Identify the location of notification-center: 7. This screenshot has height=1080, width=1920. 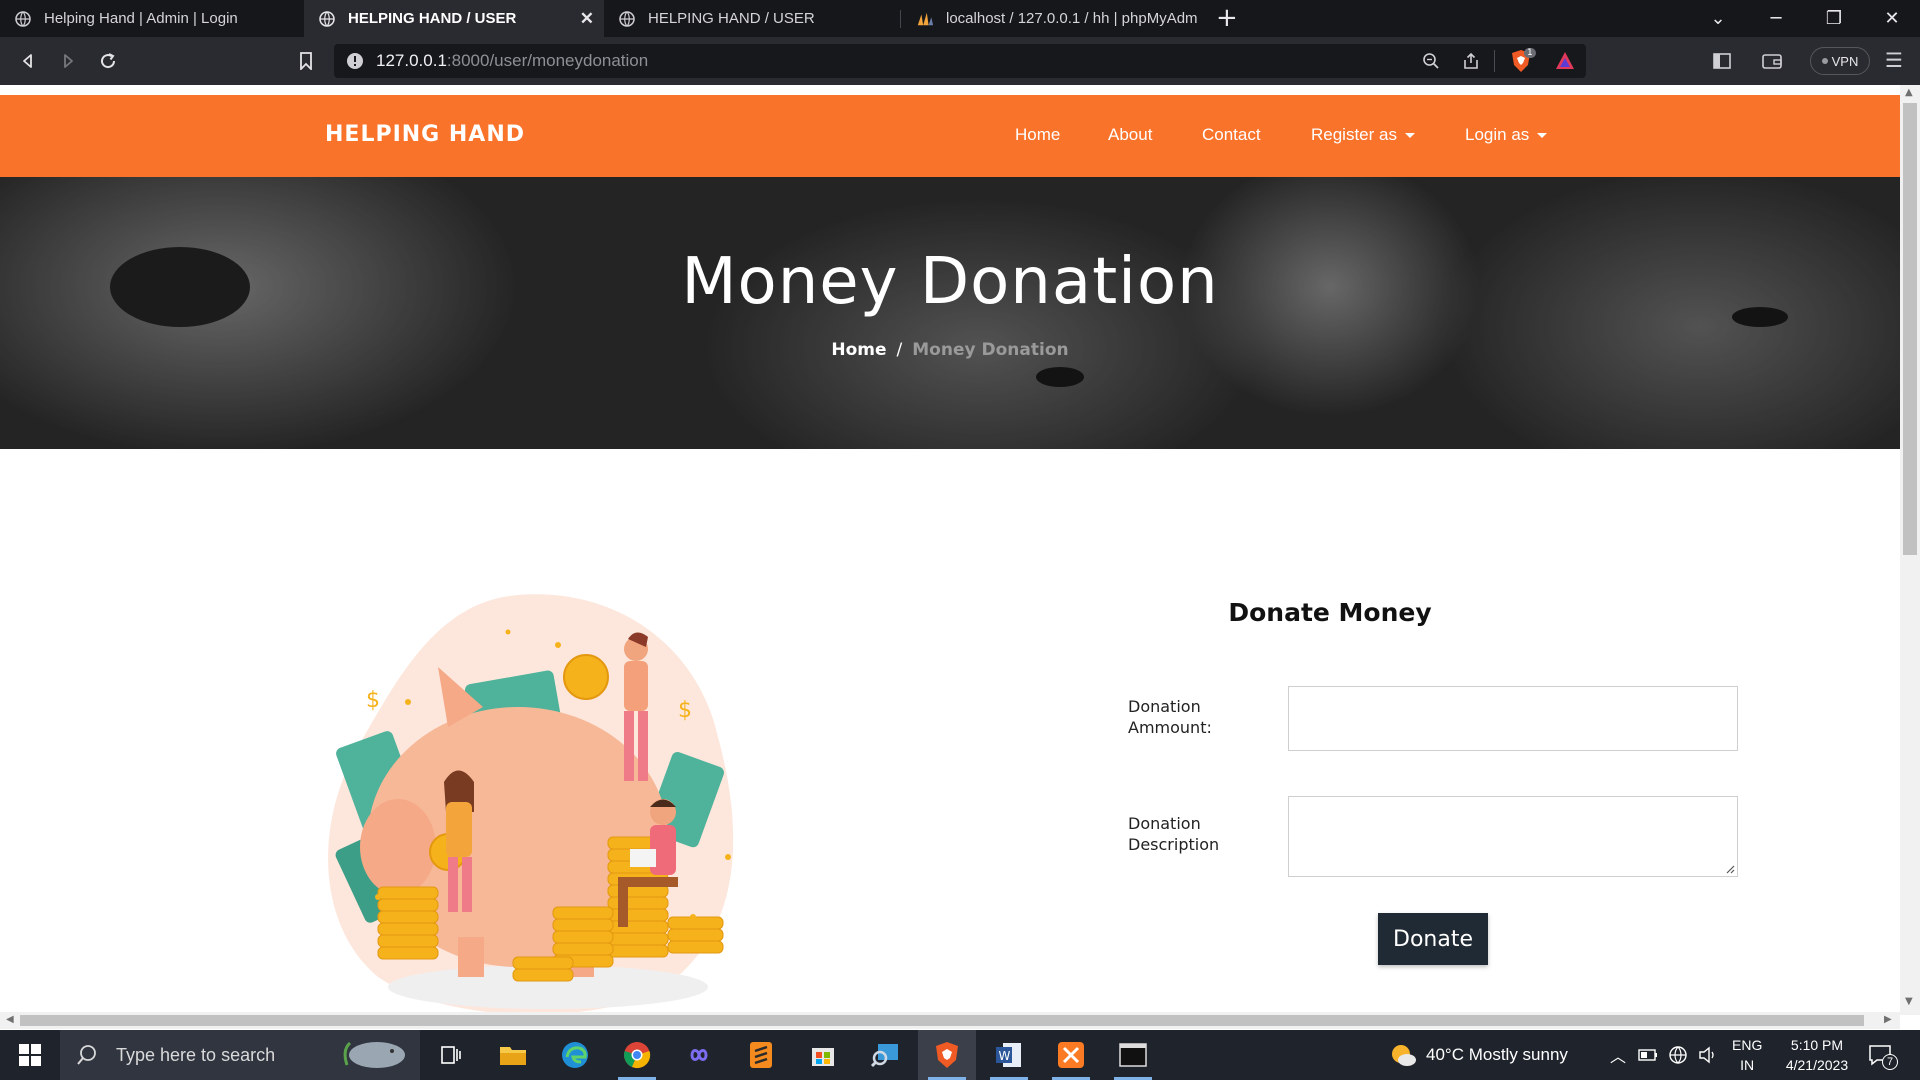
(1883, 1055).